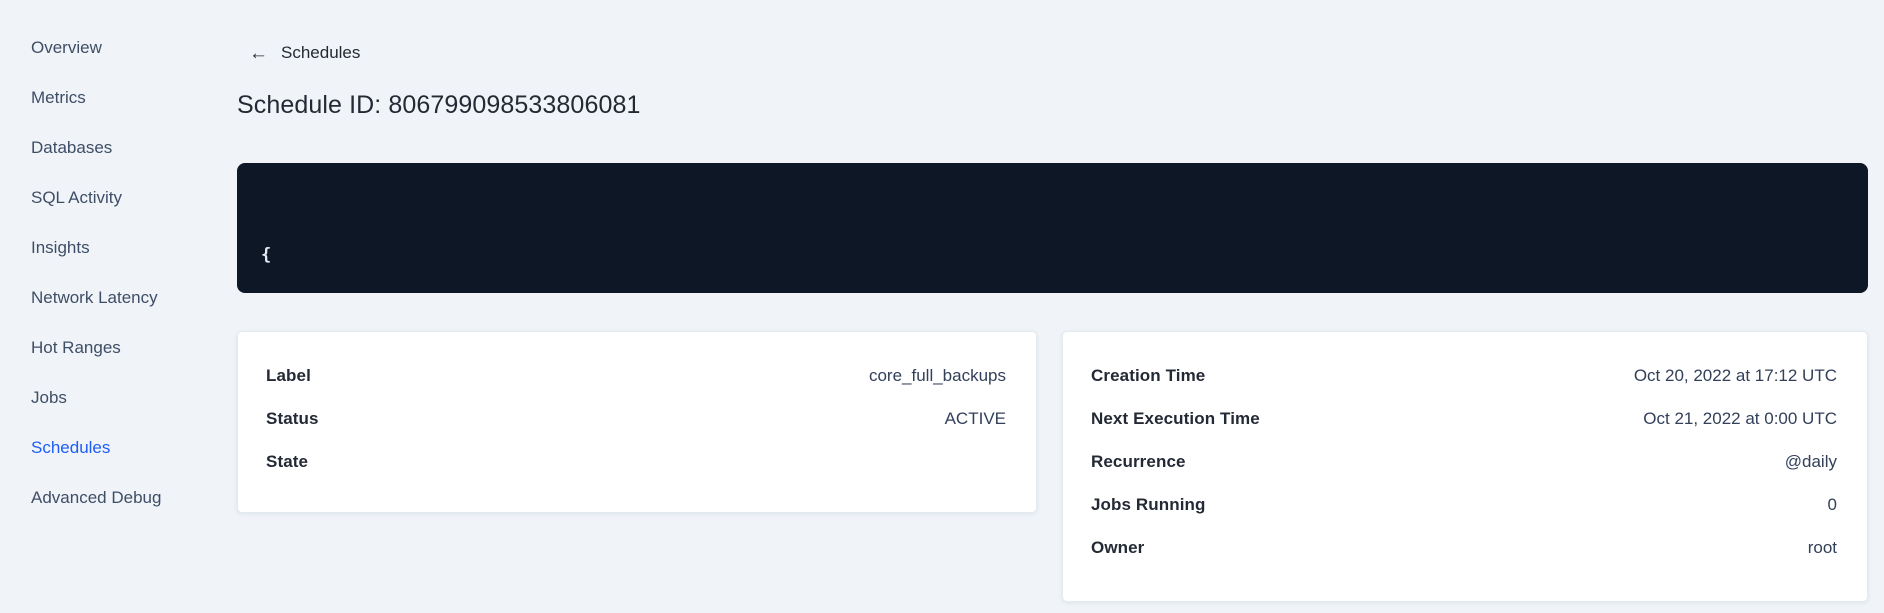 The height and width of the screenshot is (613, 1884). What do you see at coordinates (636, 375) in the screenshot?
I see `detail-row-label: Label core_full_backups` at bounding box center [636, 375].